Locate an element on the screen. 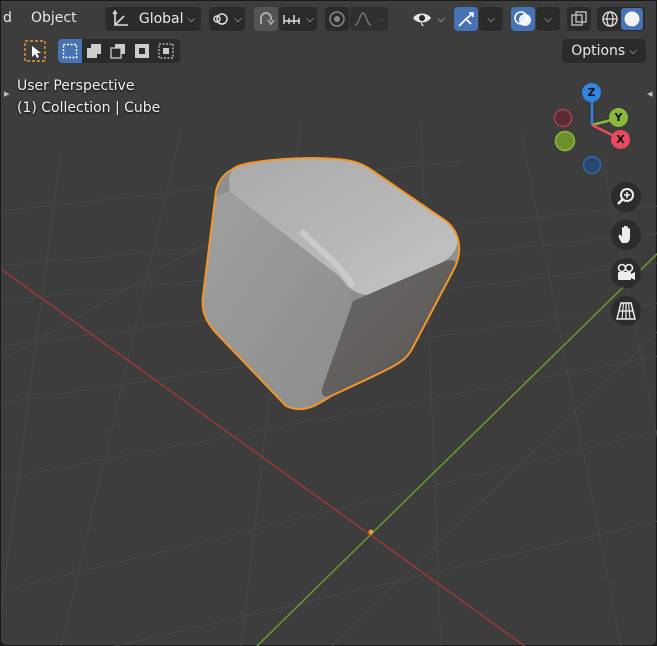 The width and height of the screenshot is (657, 646). select-set-icon is located at coordinates (70, 51).